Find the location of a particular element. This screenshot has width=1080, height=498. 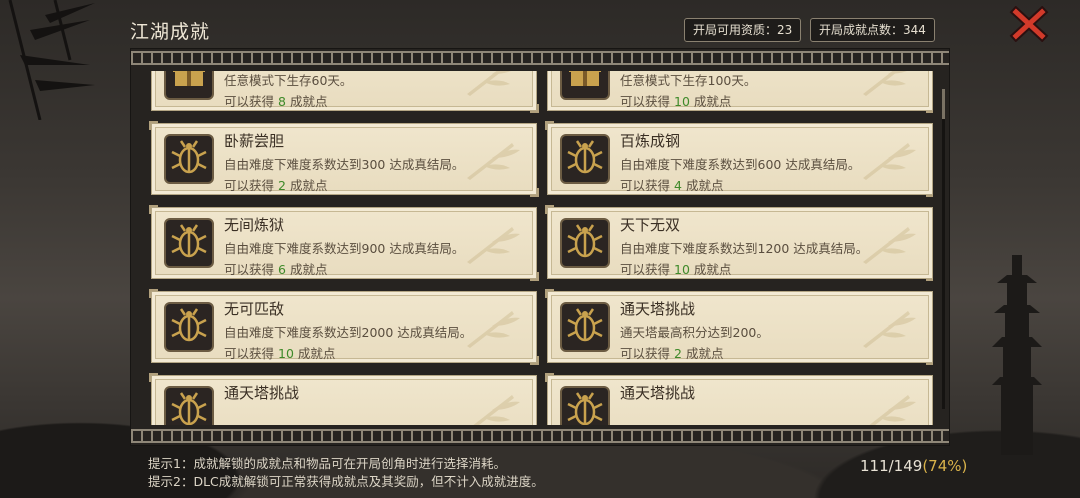

achievement-reward: 可以获得 6 成就点 is located at coordinates (275, 268).